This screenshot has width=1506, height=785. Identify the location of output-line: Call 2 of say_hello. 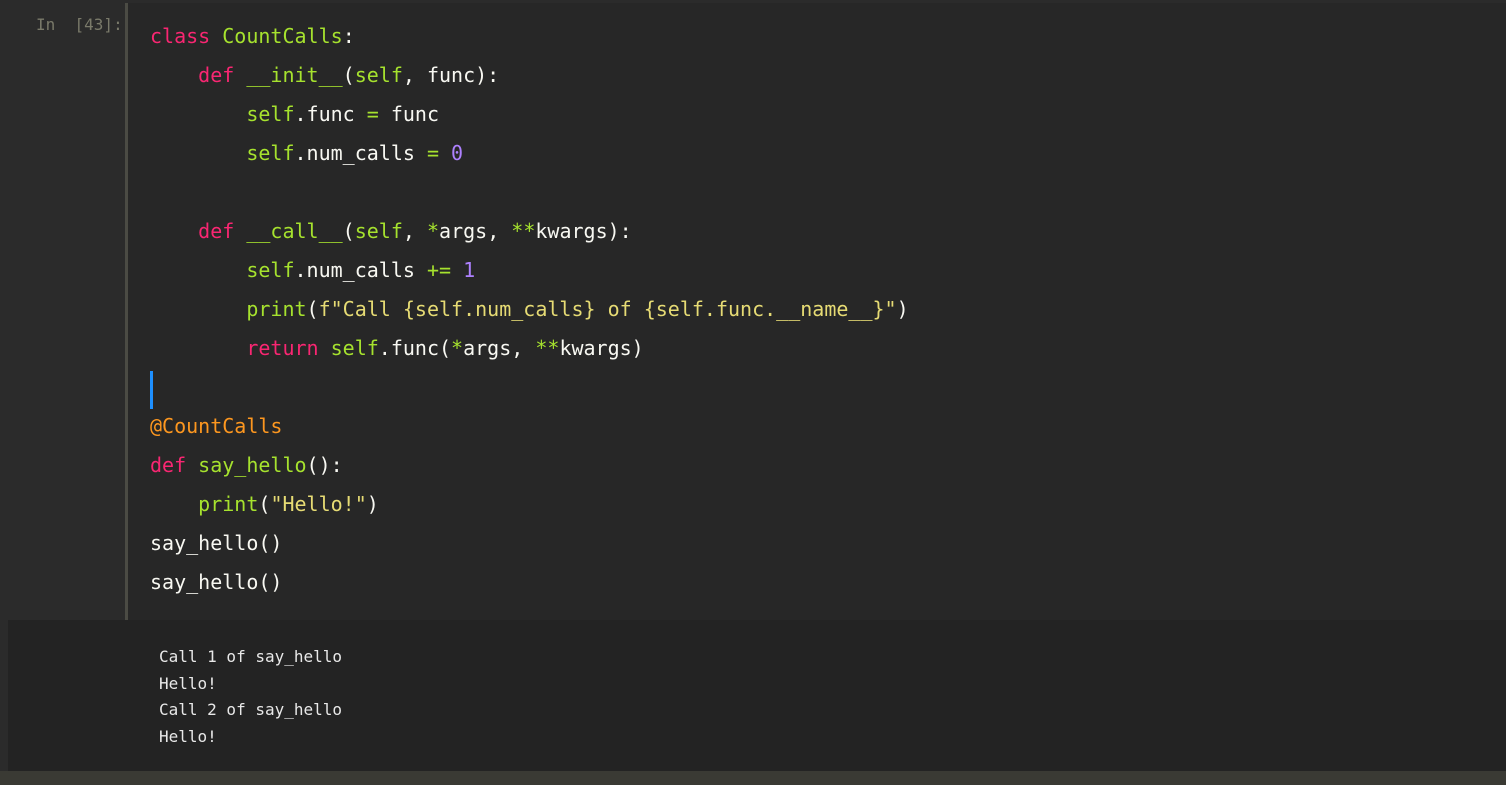
(251, 709).